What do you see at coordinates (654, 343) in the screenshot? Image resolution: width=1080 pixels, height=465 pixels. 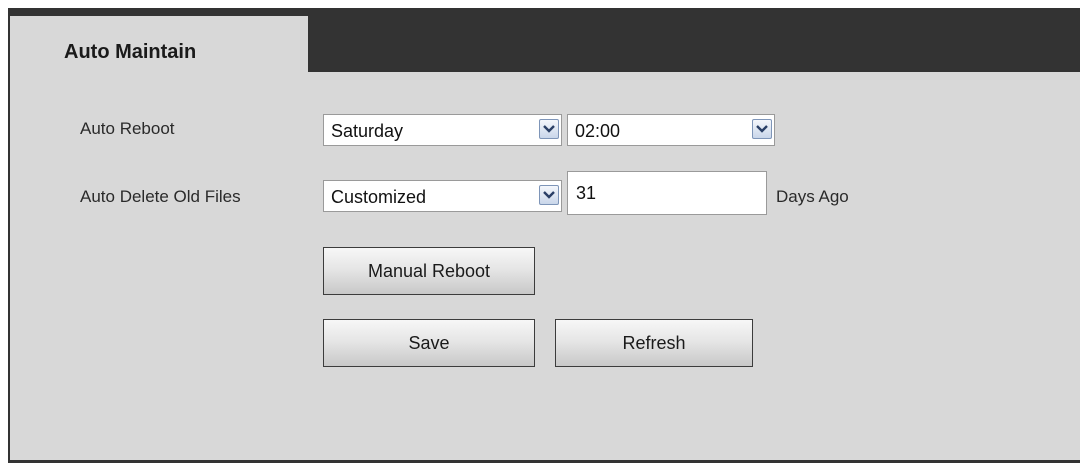 I see `refresh-button: Refresh` at bounding box center [654, 343].